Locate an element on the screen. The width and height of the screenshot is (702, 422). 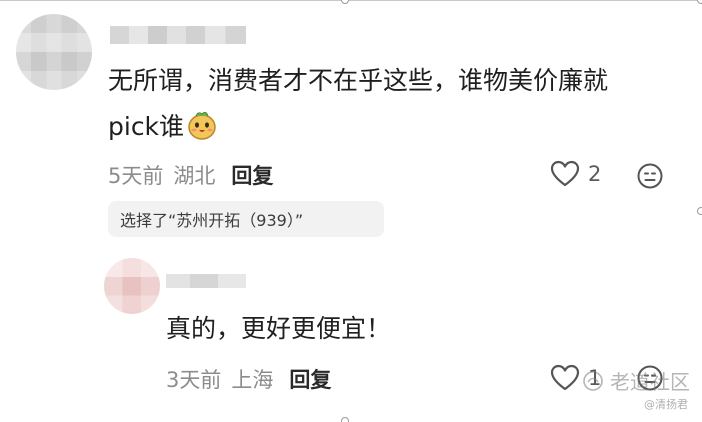
meh-face-icon is located at coordinates (650, 176).